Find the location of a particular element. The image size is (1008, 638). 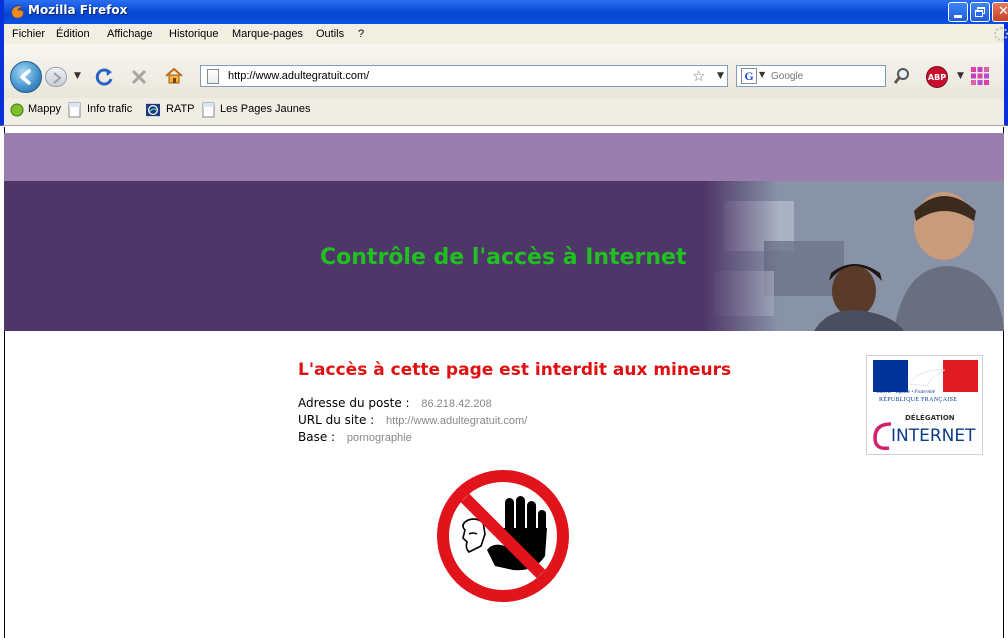

bookmark-pages-jaunes: Les Pages Jaunes is located at coordinates (265, 109).